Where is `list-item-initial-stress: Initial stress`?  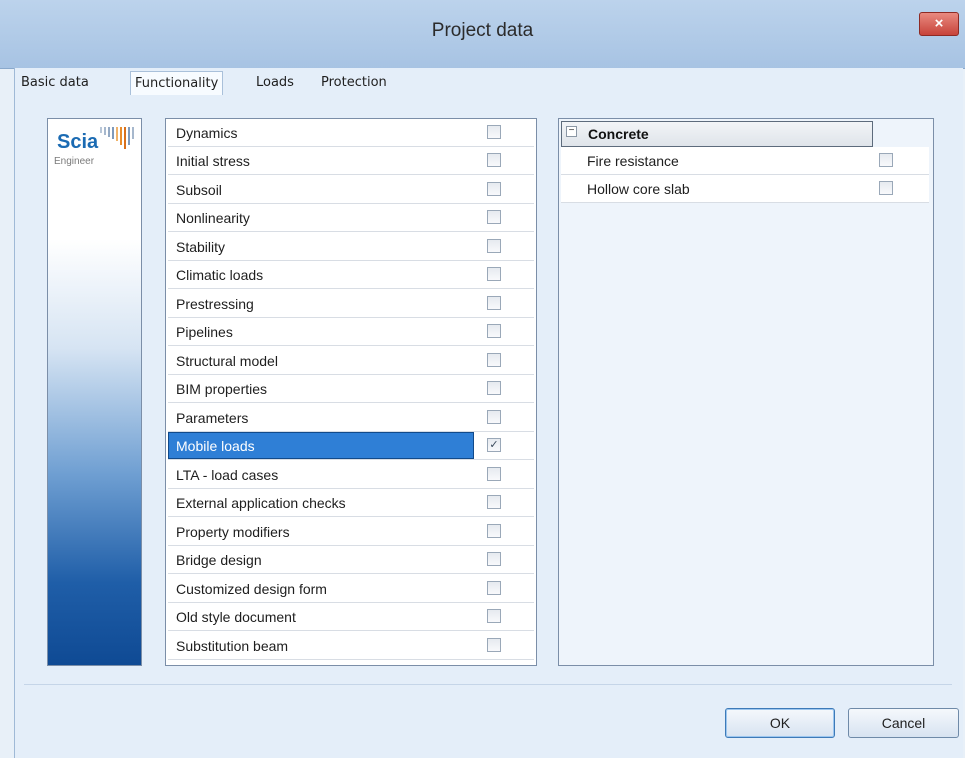 list-item-initial-stress: Initial stress is located at coordinates (351, 161).